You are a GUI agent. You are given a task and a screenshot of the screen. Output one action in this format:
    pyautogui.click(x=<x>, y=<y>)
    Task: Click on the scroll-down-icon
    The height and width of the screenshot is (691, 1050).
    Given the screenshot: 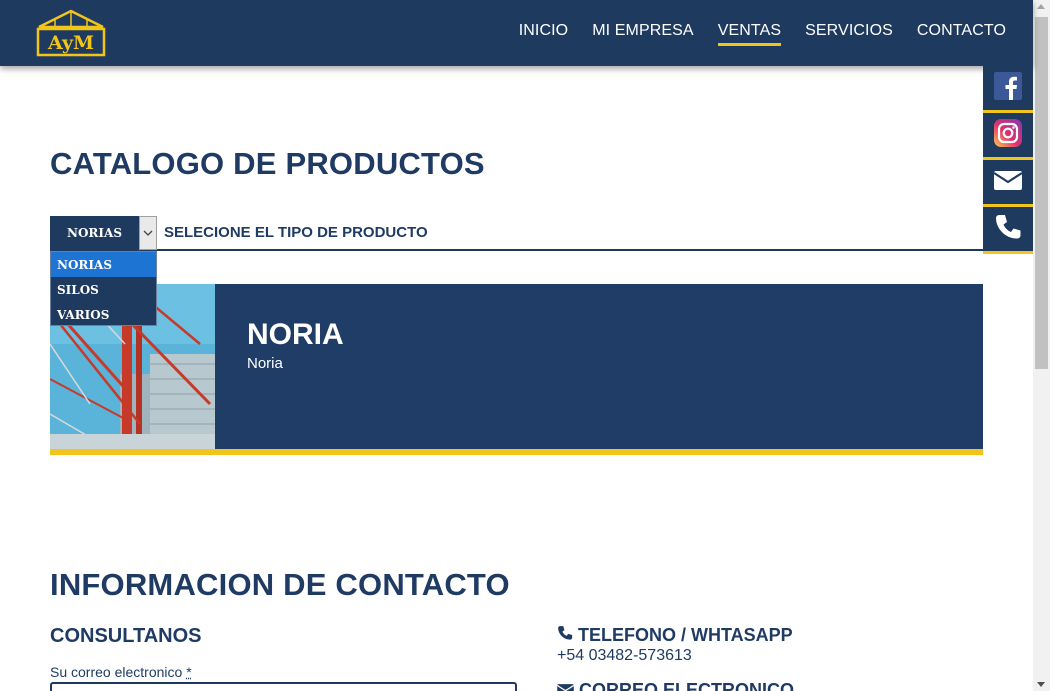 What is the action you would take?
    pyautogui.click(x=1041, y=684)
    